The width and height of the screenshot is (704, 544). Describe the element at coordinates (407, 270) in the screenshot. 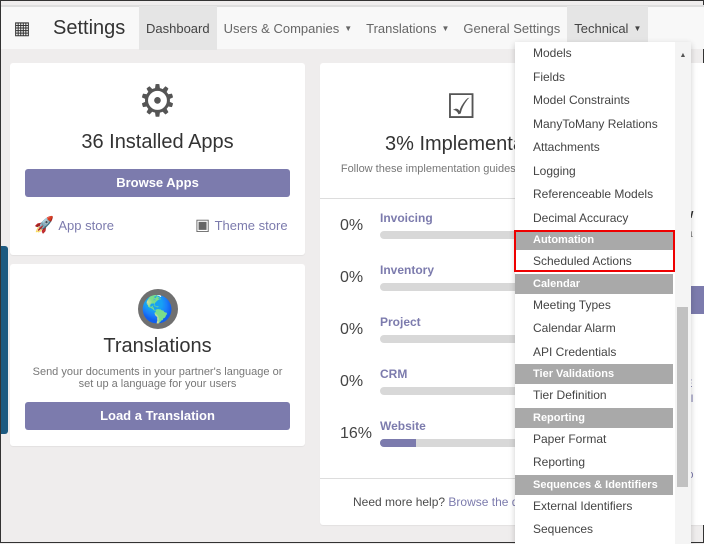

I see `guide-name: Inventory` at that location.